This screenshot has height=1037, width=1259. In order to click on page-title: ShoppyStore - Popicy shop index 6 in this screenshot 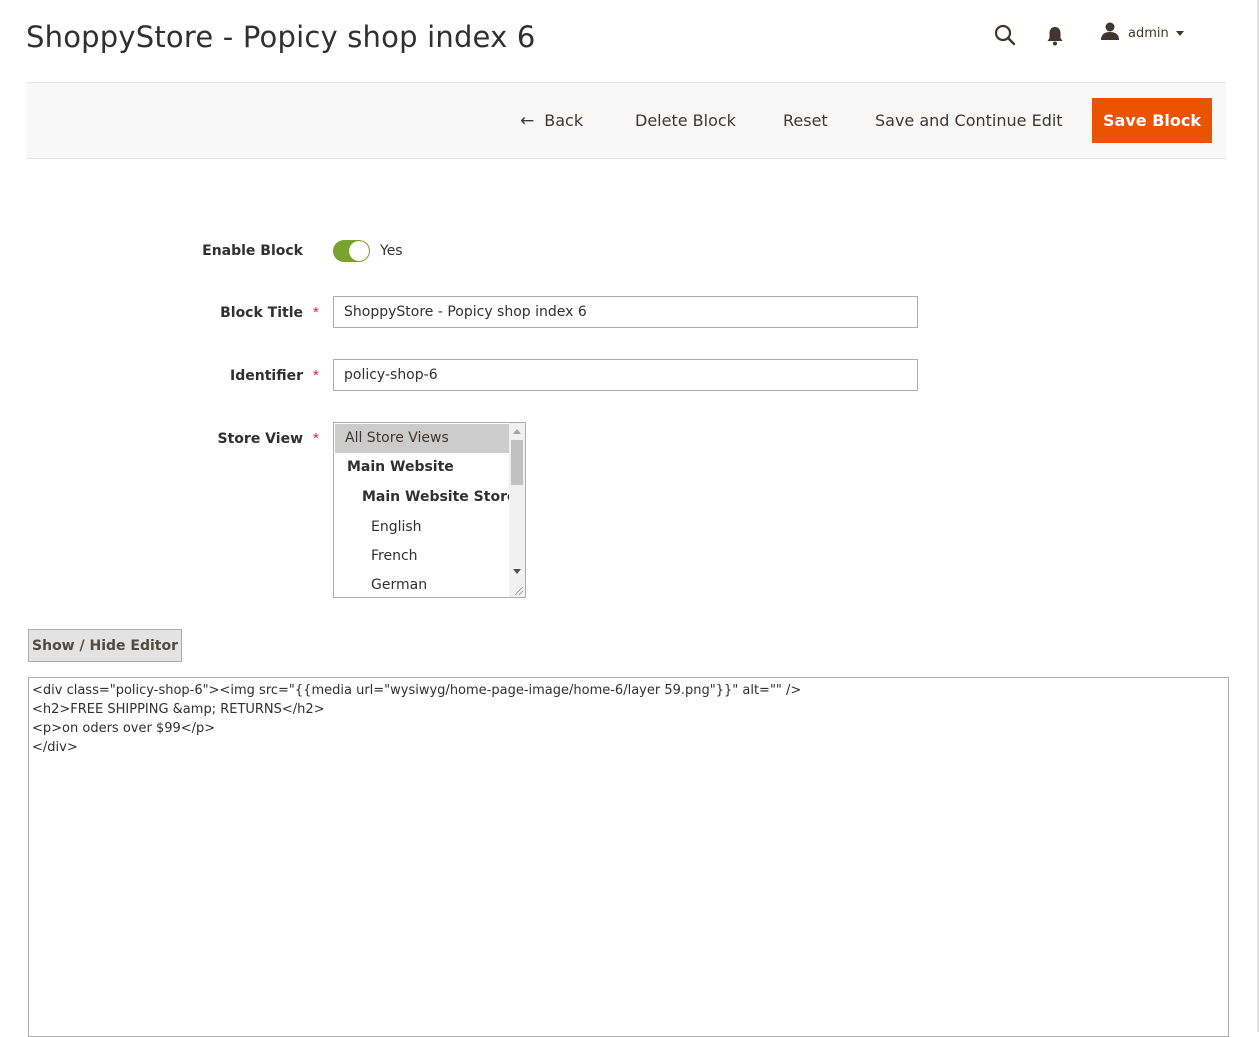, I will do `click(281, 37)`.